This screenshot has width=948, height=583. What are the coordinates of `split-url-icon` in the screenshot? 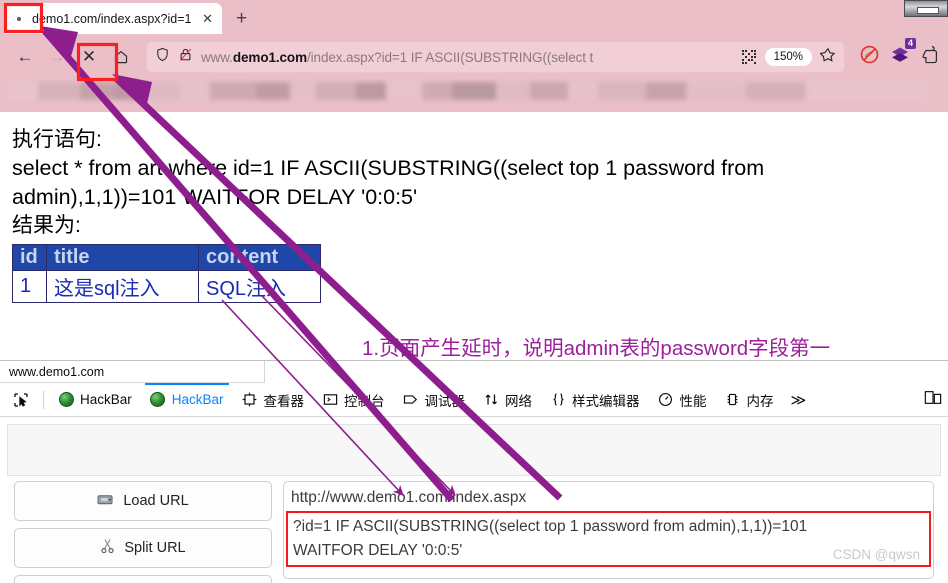 It's located at (107, 548).